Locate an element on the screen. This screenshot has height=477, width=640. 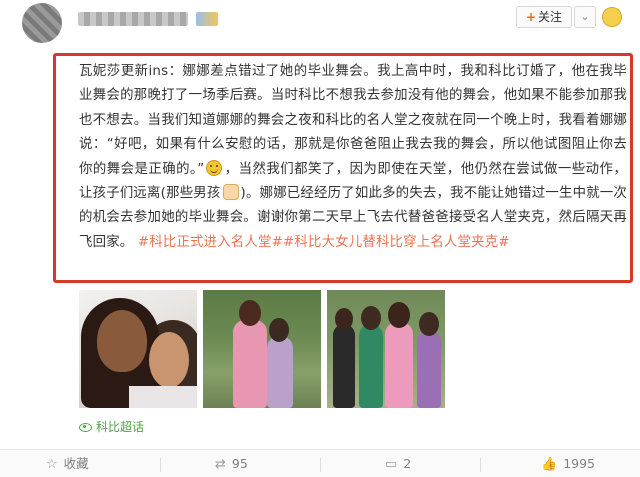
follow-button-label: 关注 is located at coordinates (550, 17).